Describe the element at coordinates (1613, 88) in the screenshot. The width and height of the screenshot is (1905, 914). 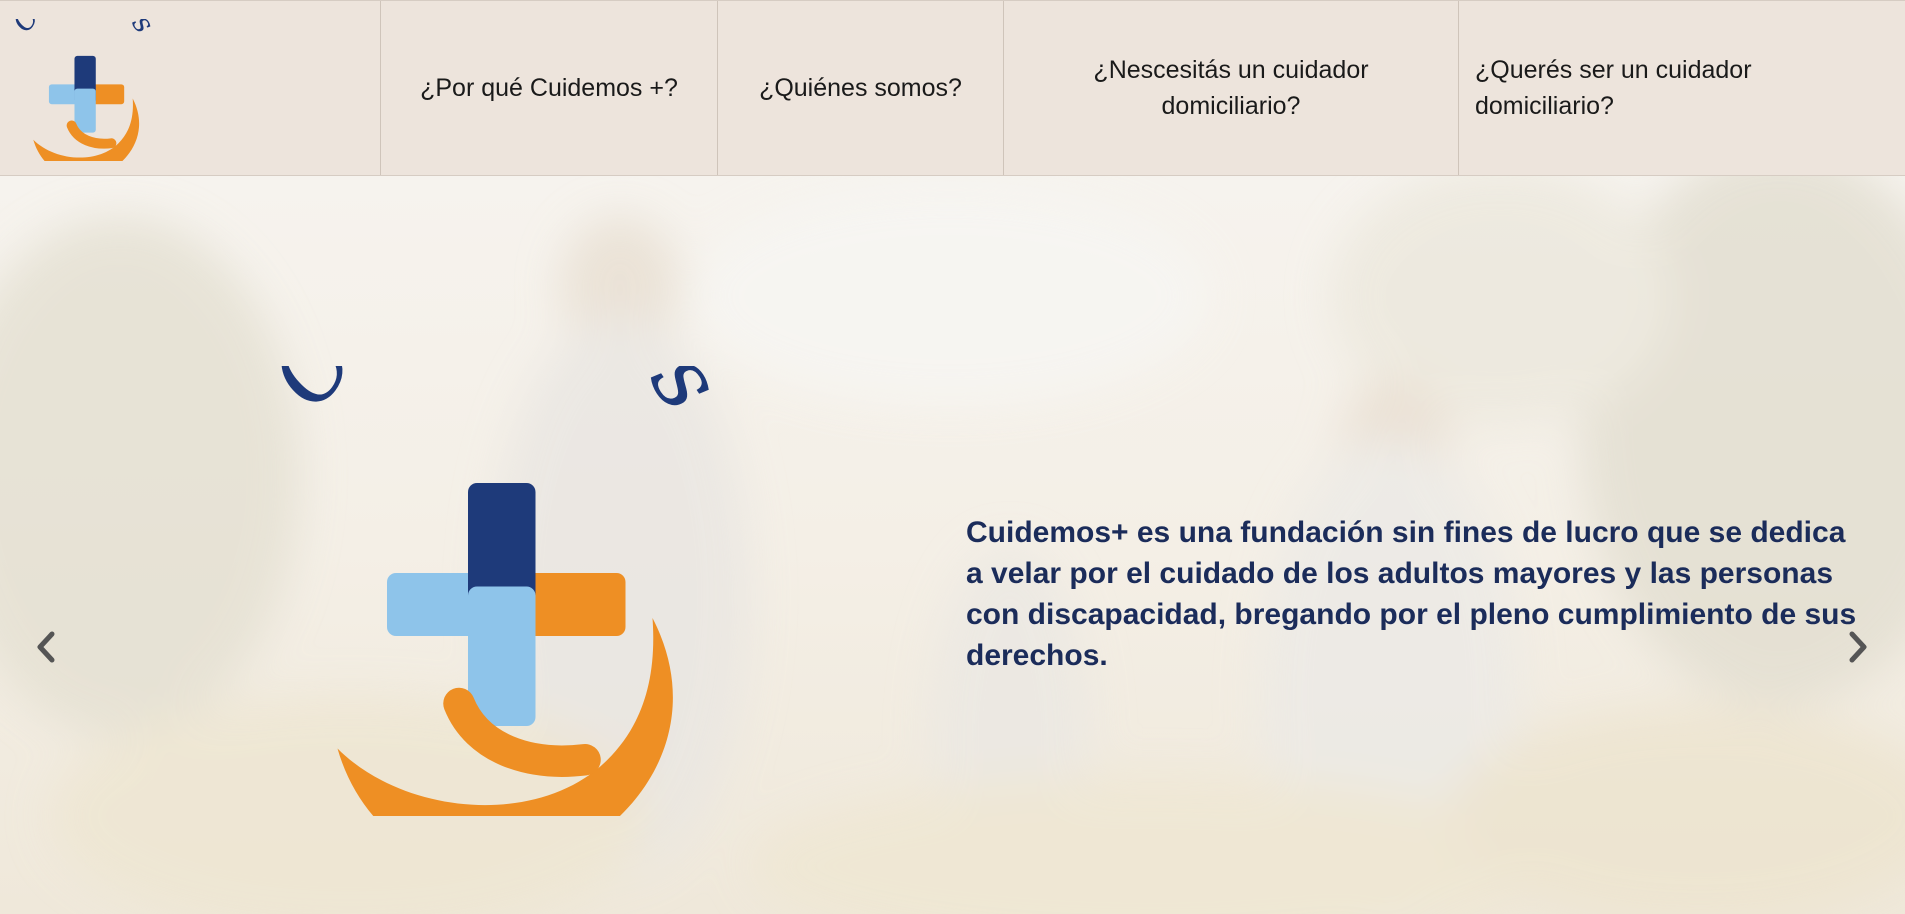
I see `nav-link-label: ¿Querés ser un cuidador domiciliario?` at that location.